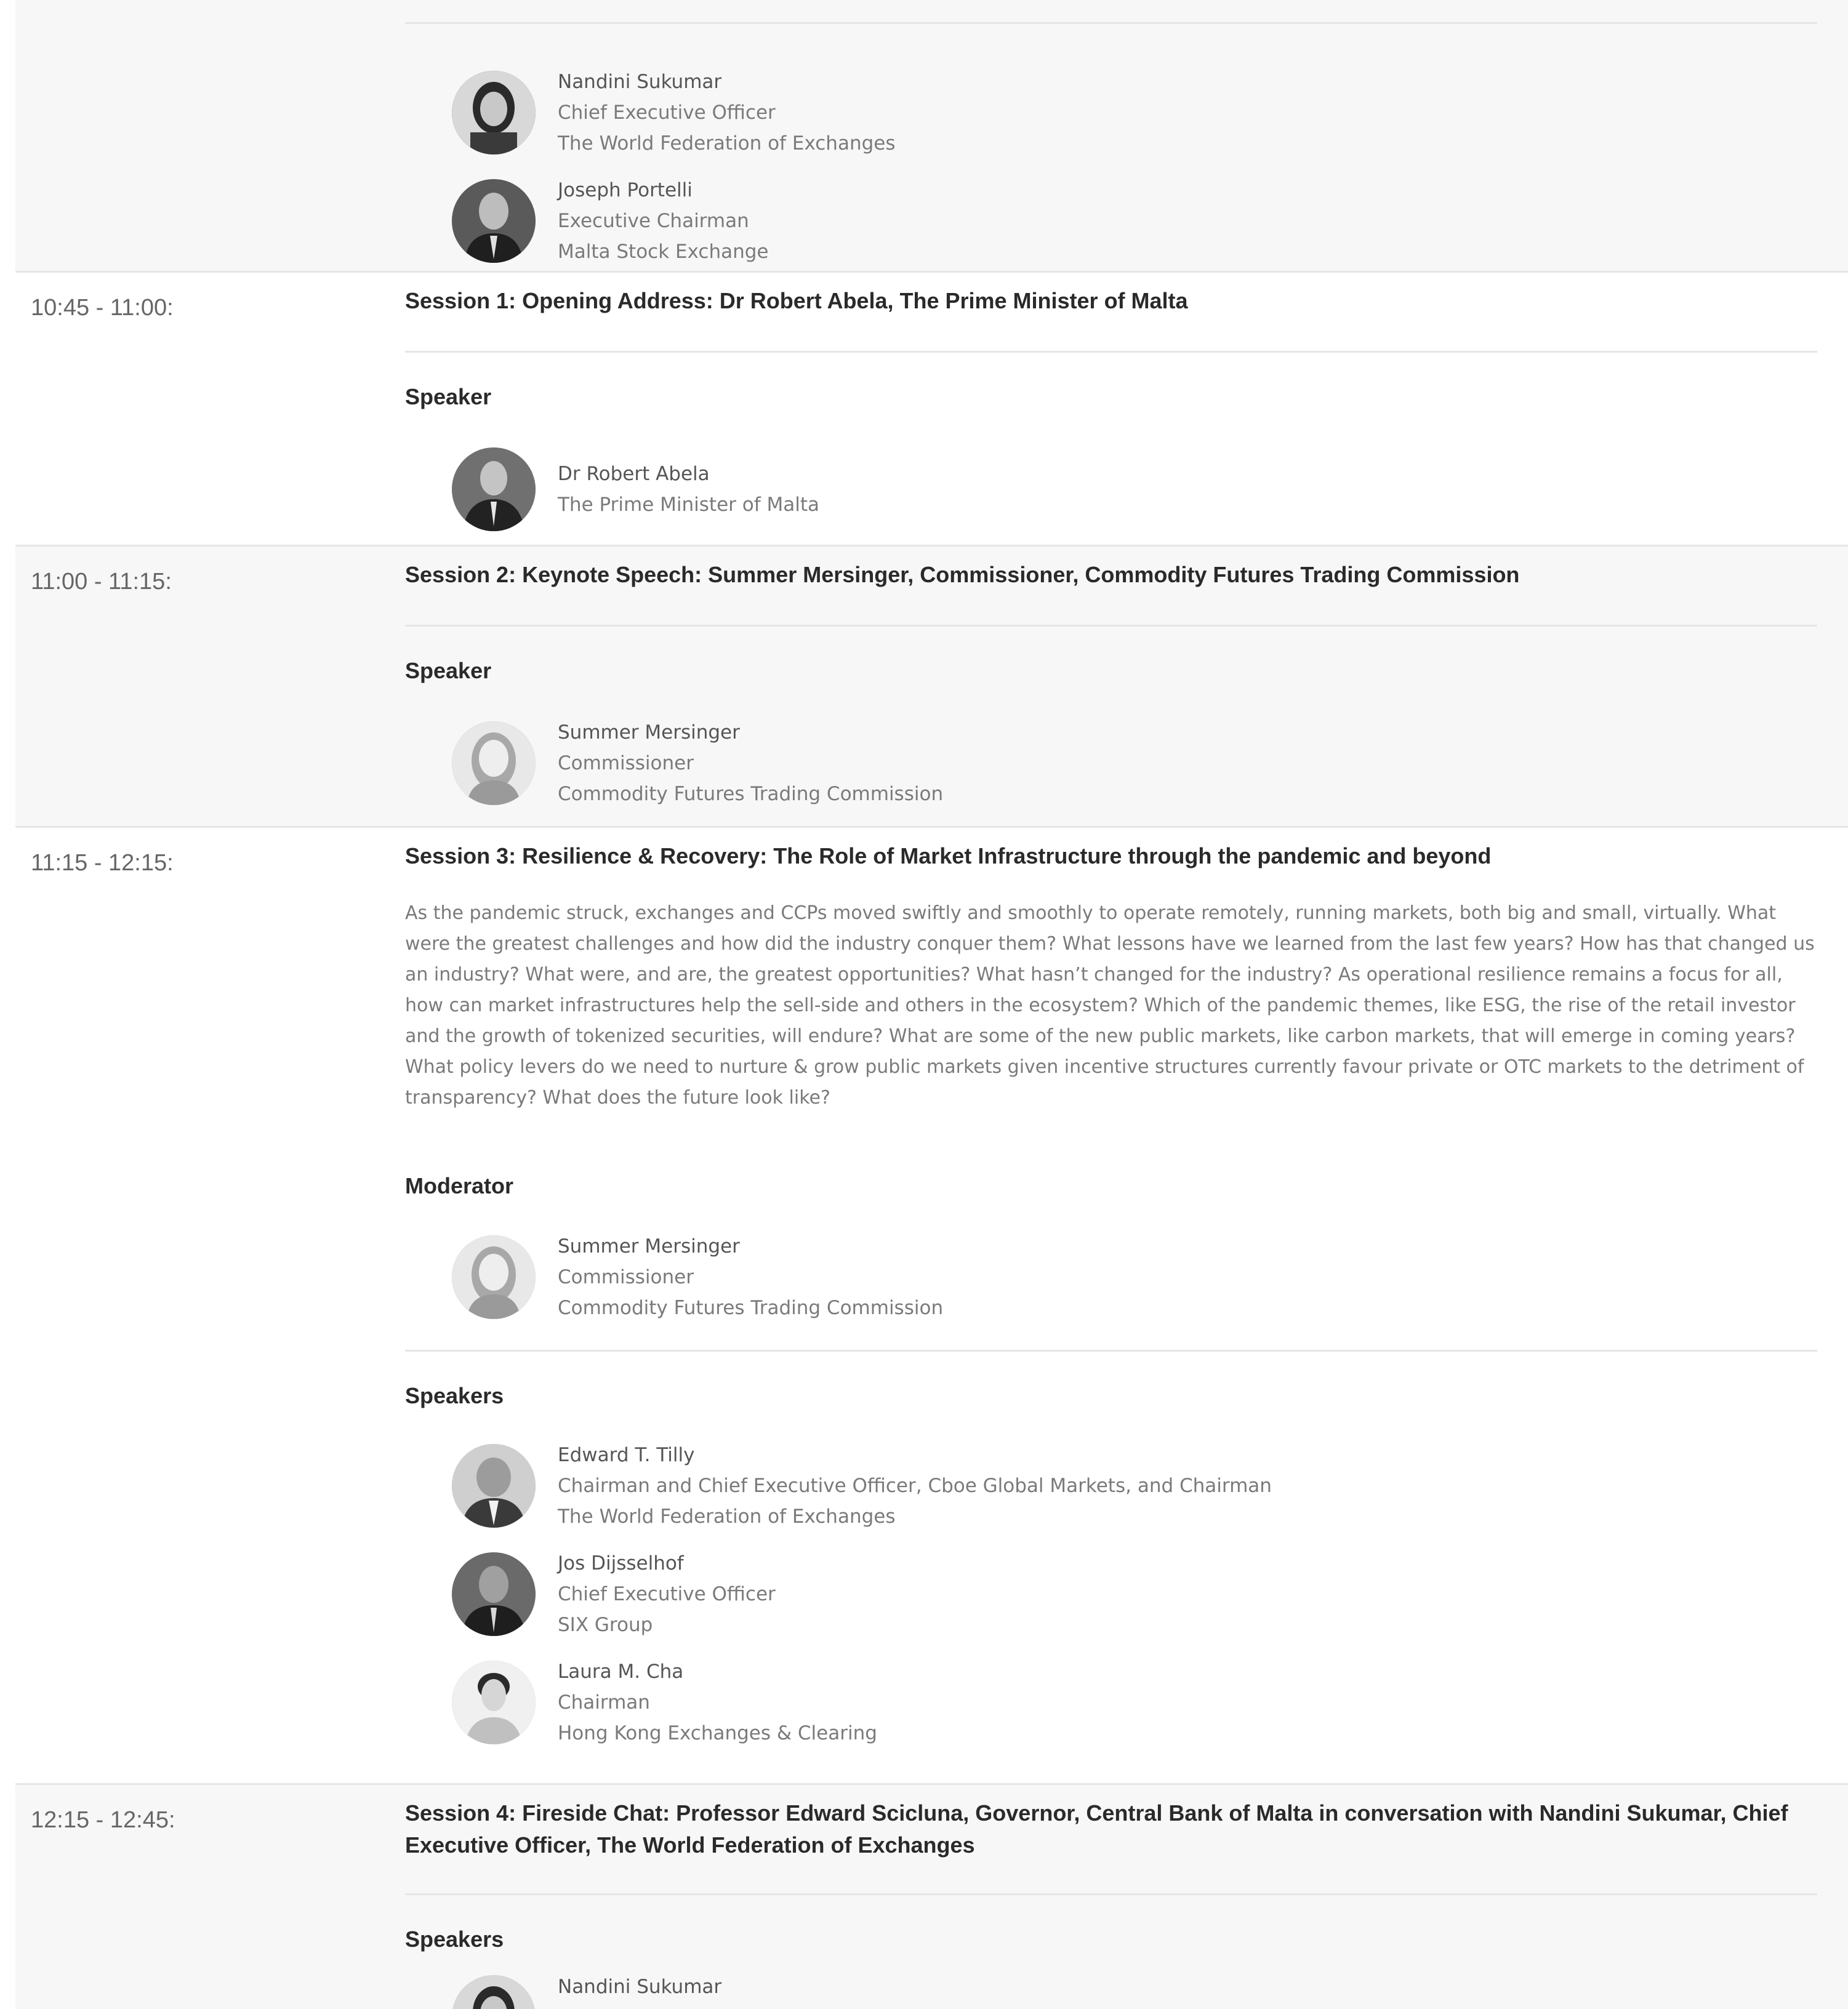 The image size is (1848, 2009). I want to click on speaker-name: Summer Mersinger, so click(750, 732).